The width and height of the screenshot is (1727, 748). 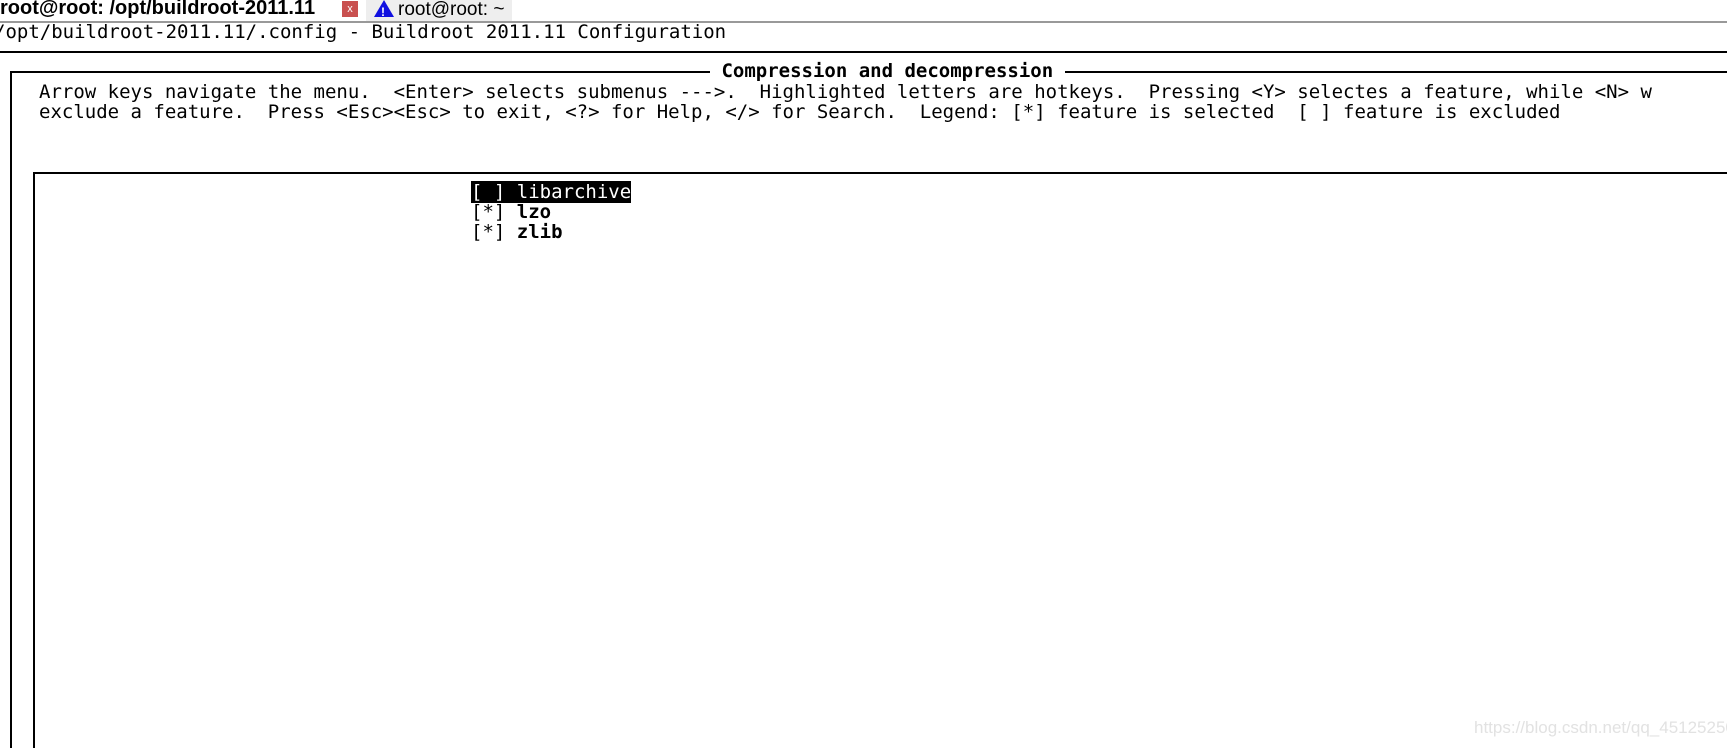 What do you see at coordinates (350, 9) in the screenshot?
I see `close-tab-button: x` at bounding box center [350, 9].